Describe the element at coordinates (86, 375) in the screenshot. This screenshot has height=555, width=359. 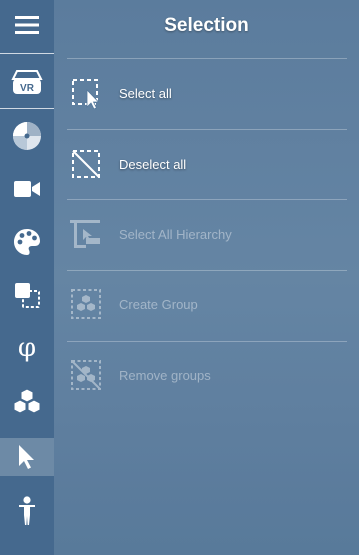
I see `remove-groups-icon` at that location.